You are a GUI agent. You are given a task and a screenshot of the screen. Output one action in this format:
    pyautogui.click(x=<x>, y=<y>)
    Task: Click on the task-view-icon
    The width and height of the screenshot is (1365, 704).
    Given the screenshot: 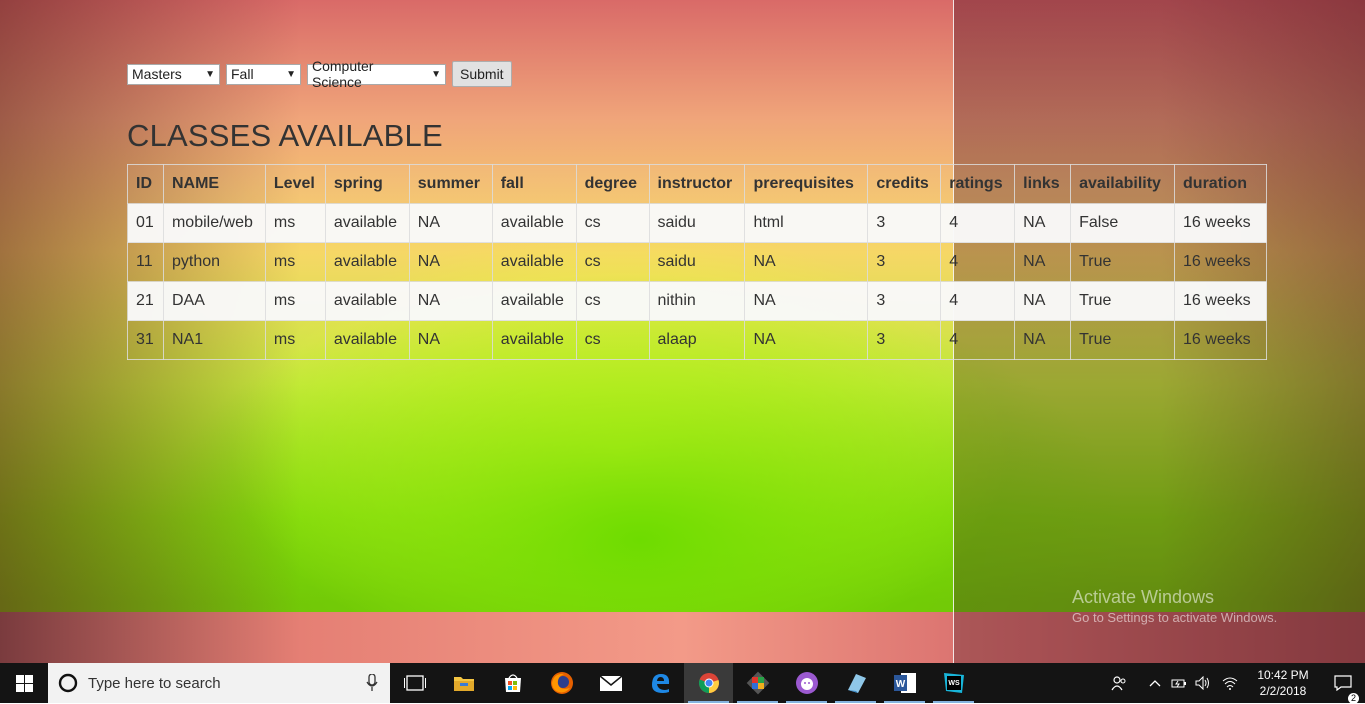 What is the action you would take?
    pyautogui.click(x=414, y=683)
    